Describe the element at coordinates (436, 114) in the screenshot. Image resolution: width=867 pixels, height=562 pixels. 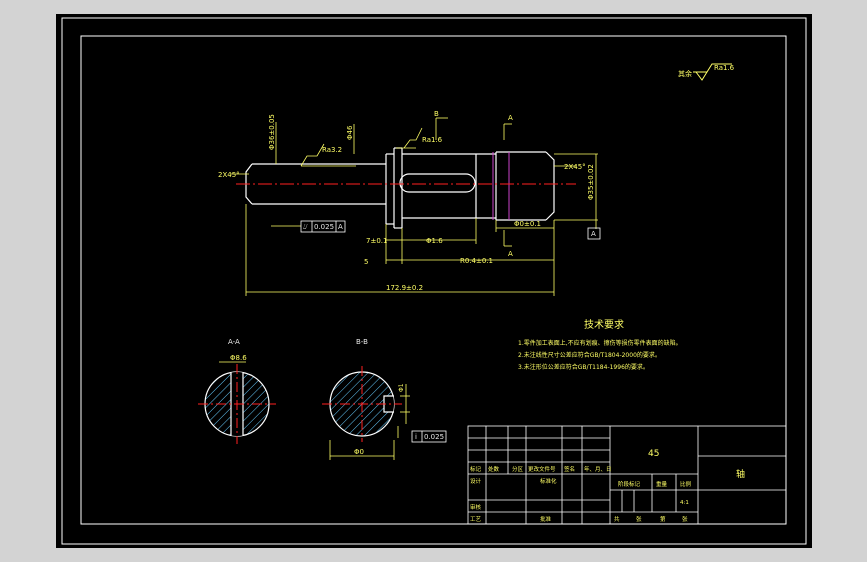
I see `section-marker-b: B` at that location.